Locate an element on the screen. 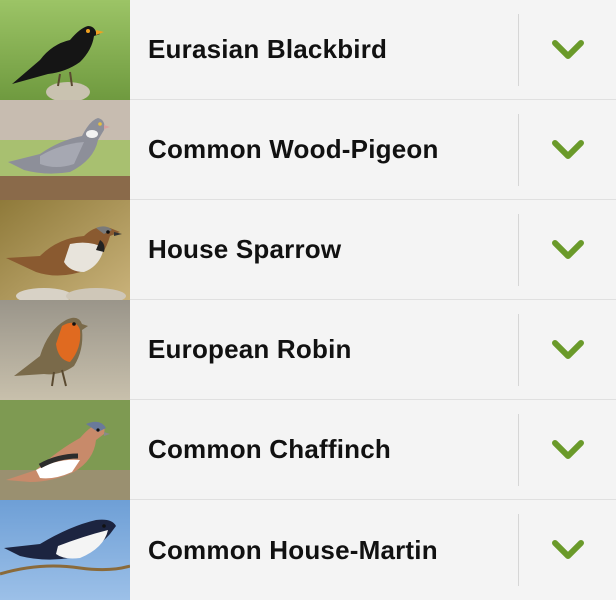 This screenshot has width=616, height=600. bird-name: Common House-Martin is located at coordinates (293, 549).